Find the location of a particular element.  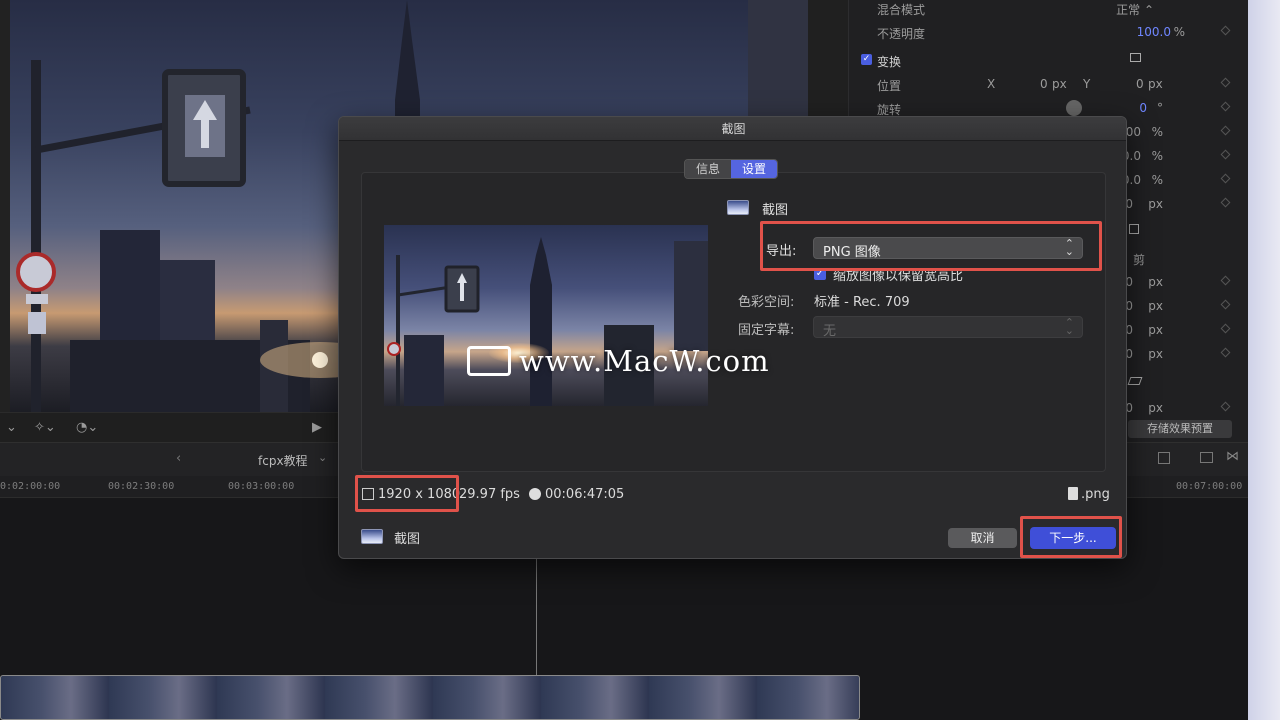

captions-value: 无 is located at coordinates (830, 331).